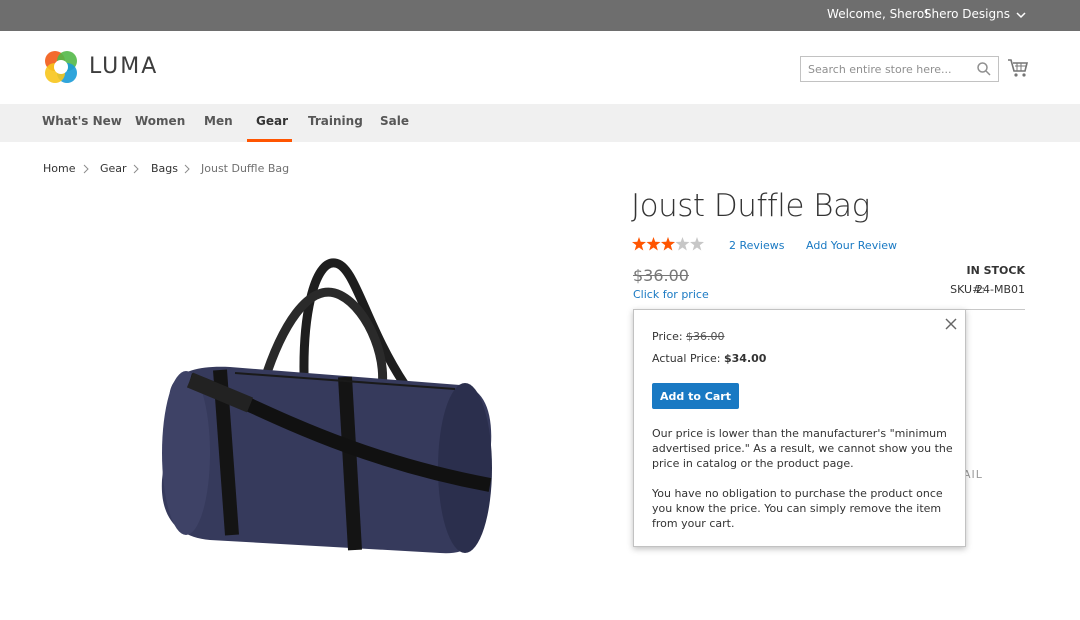 The image size is (1080, 620). Describe the element at coordinates (984, 69) in the screenshot. I see `search-icon` at that location.